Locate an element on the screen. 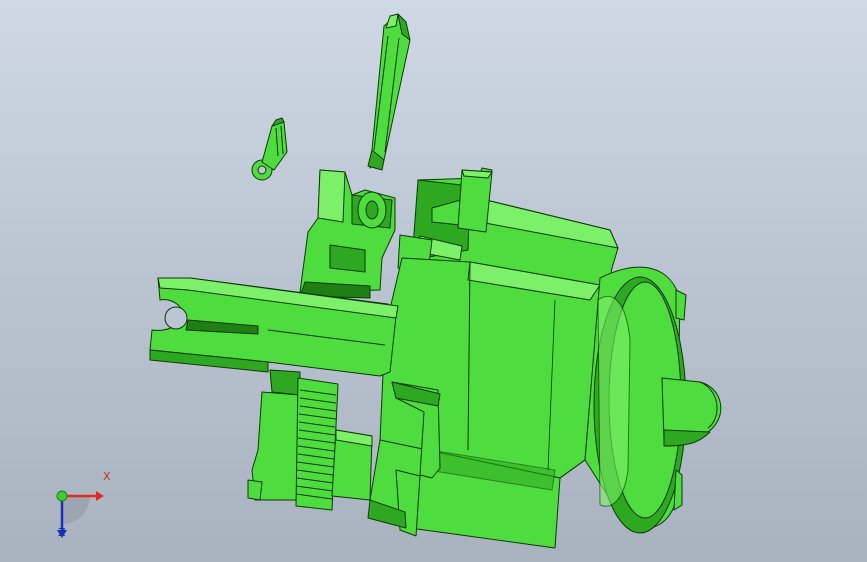 This screenshot has height=562, width=867. triad-axes-icon is located at coordinates (80, 514).